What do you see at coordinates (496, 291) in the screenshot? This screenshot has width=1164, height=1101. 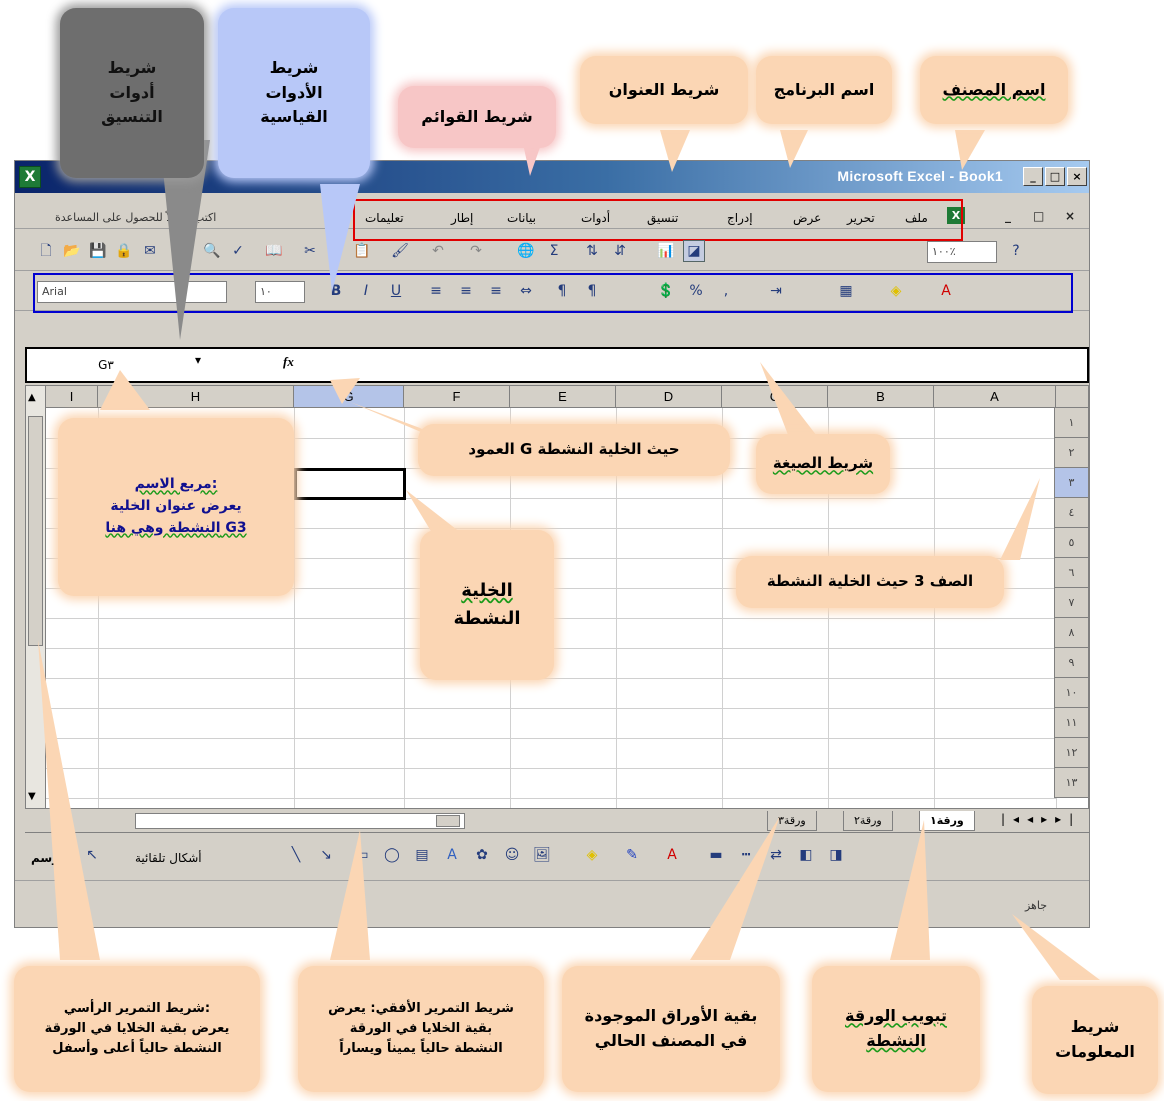 I see `align-left-icon: ≡` at bounding box center [496, 291].